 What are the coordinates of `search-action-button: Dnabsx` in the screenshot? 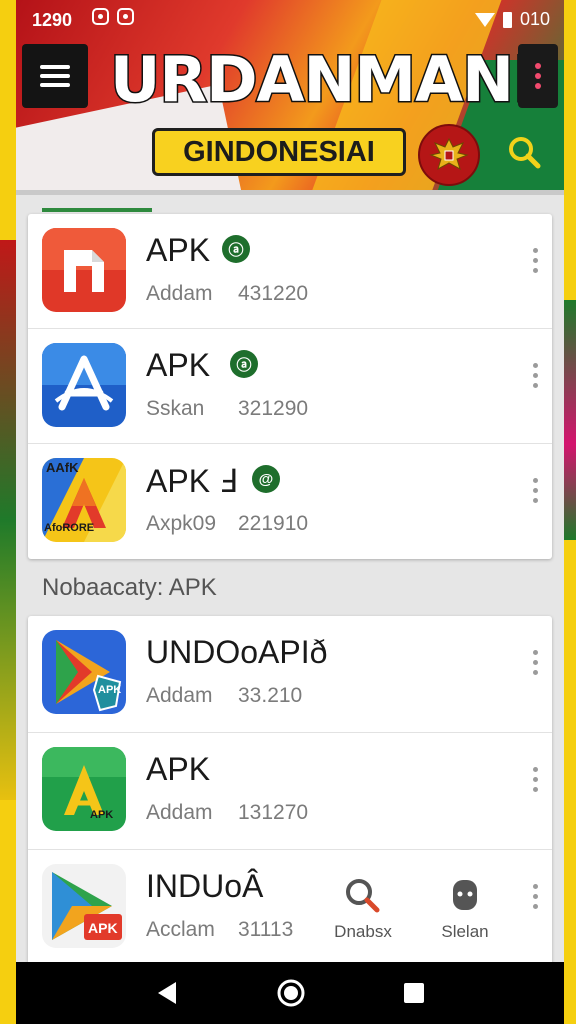 It's located at (363, 909).